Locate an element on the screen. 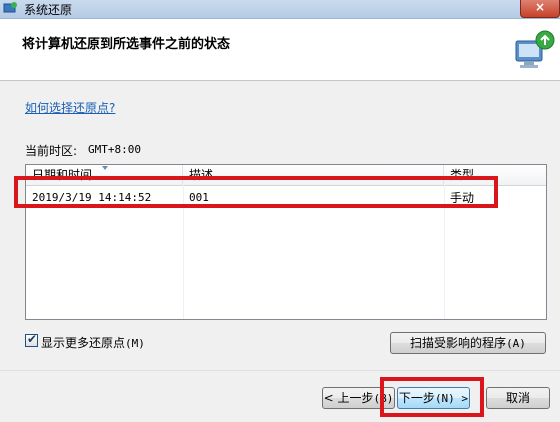 The image size is (560, 422). sort-arrow-icon is located at coordinates (105, 168).